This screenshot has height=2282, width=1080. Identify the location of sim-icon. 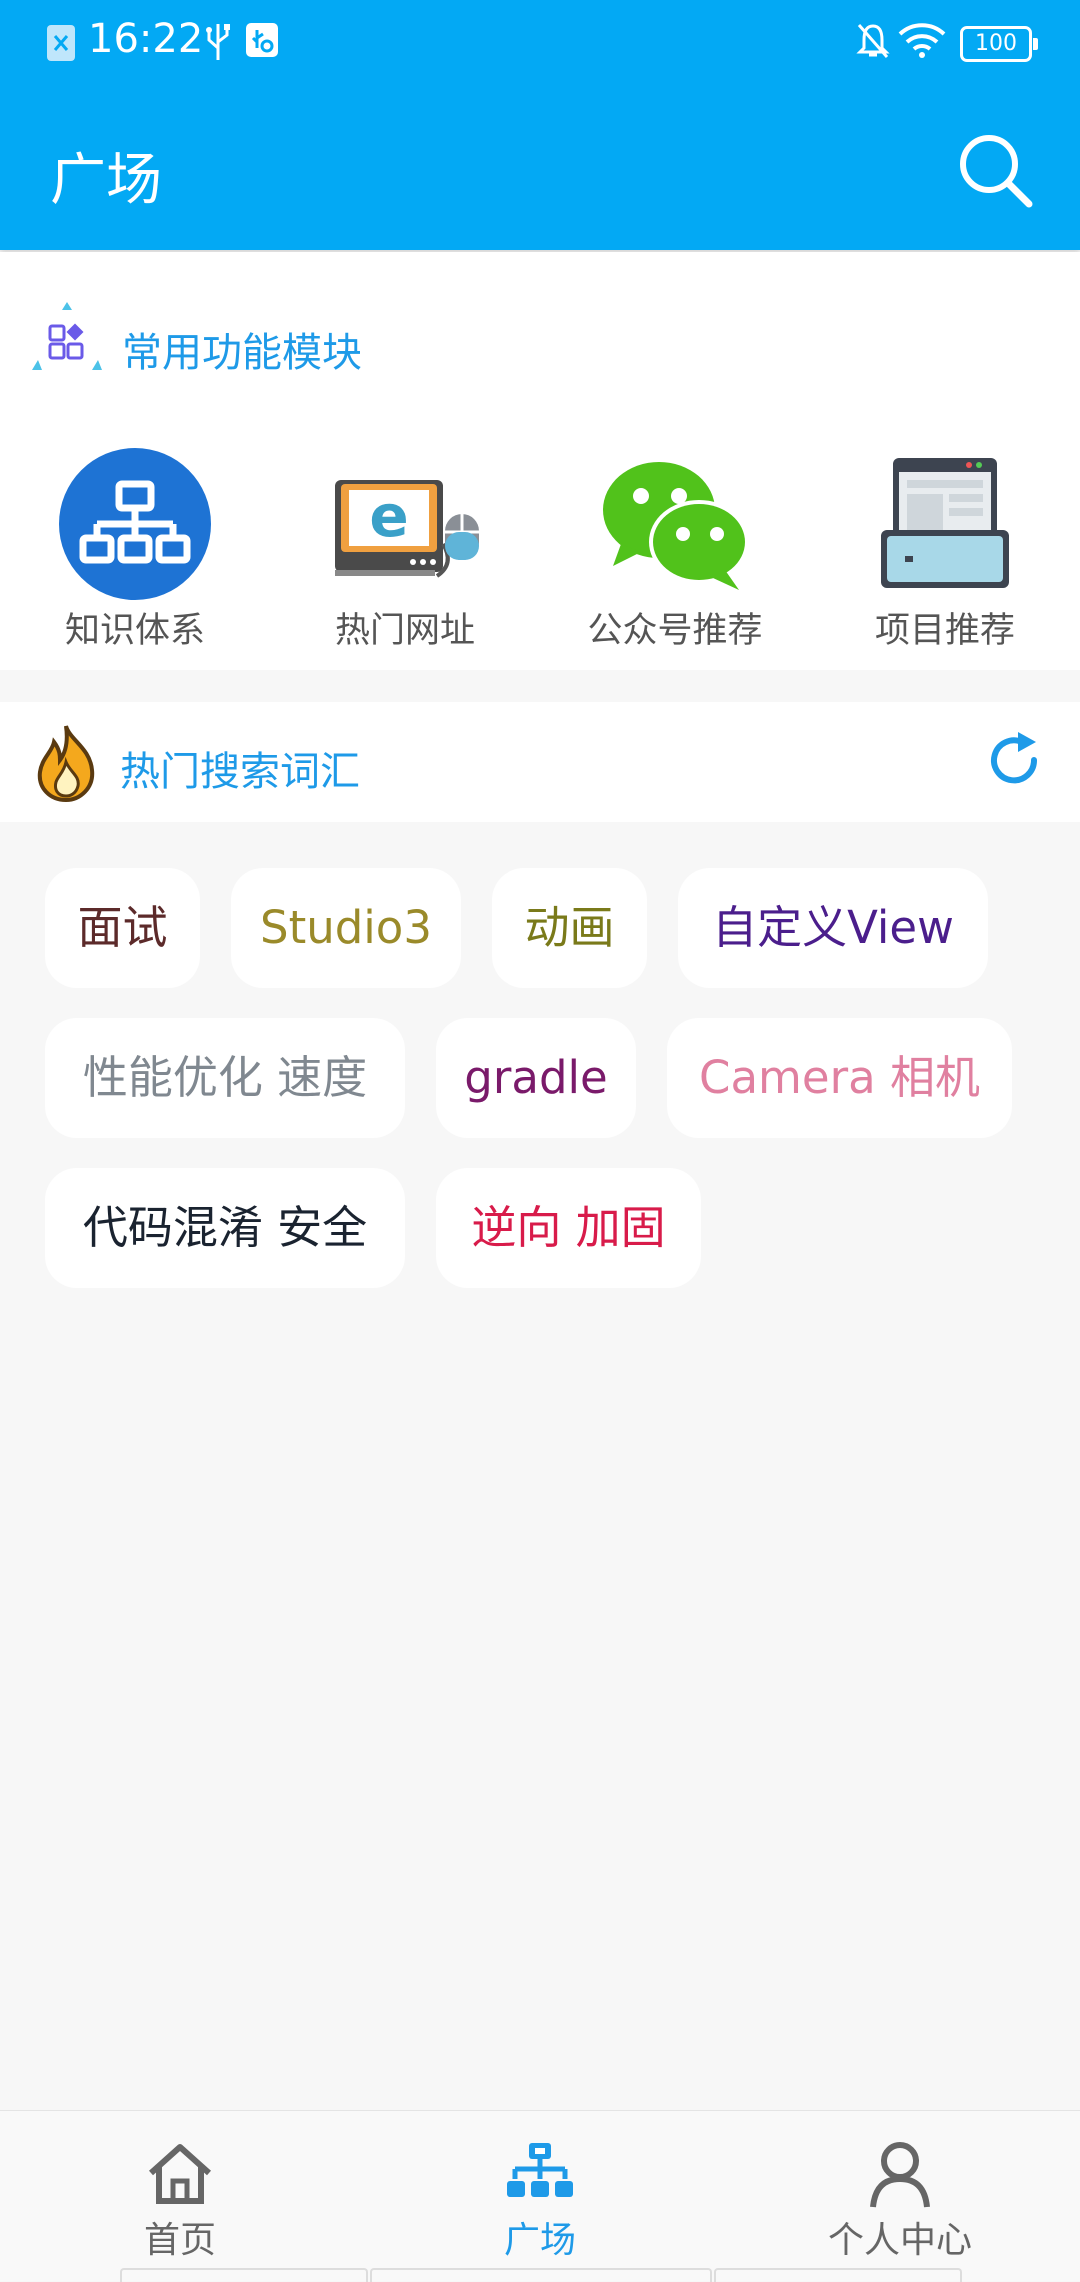
(61, 43).